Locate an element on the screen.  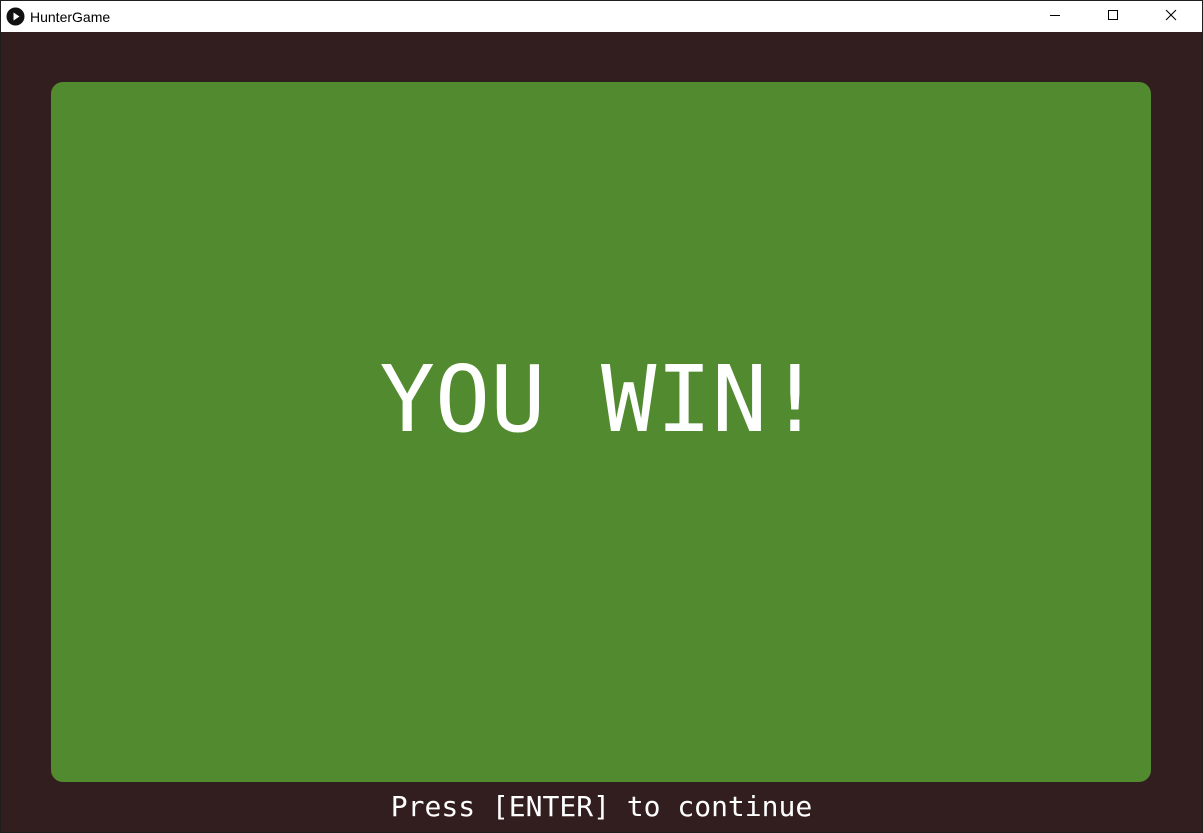
close-icon is located at coordinates (1171, 17).